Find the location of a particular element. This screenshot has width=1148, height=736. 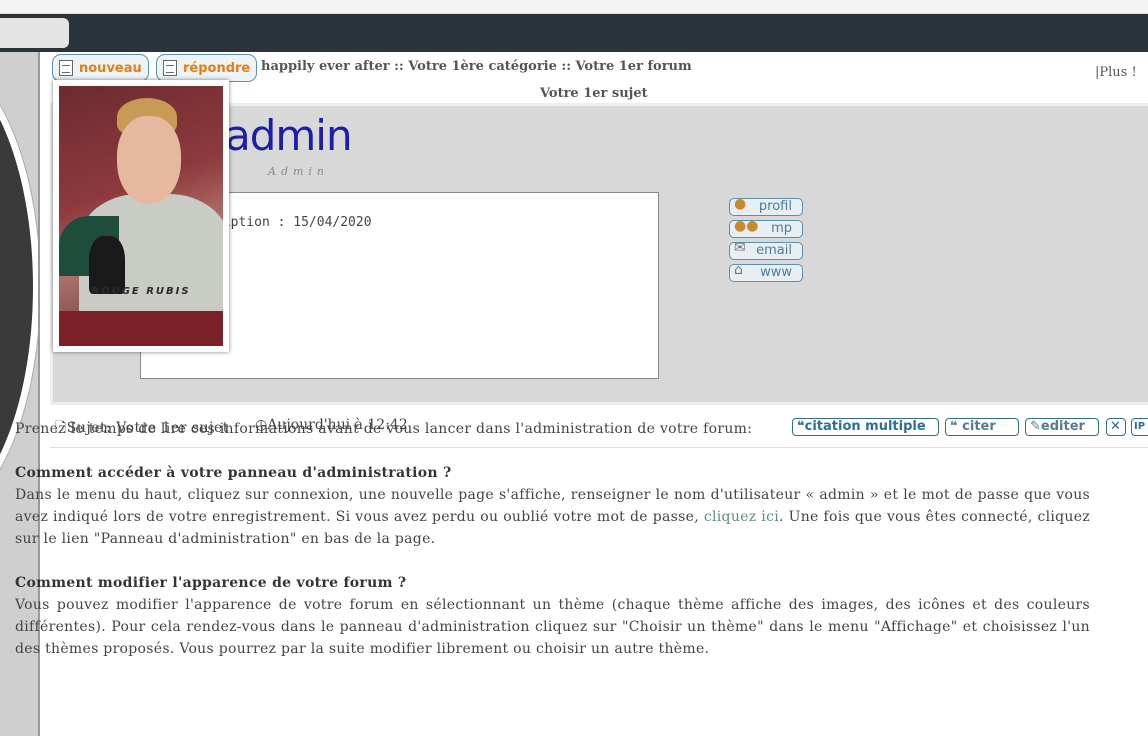

reply-button: répondre is located at coordinates (207, 68).